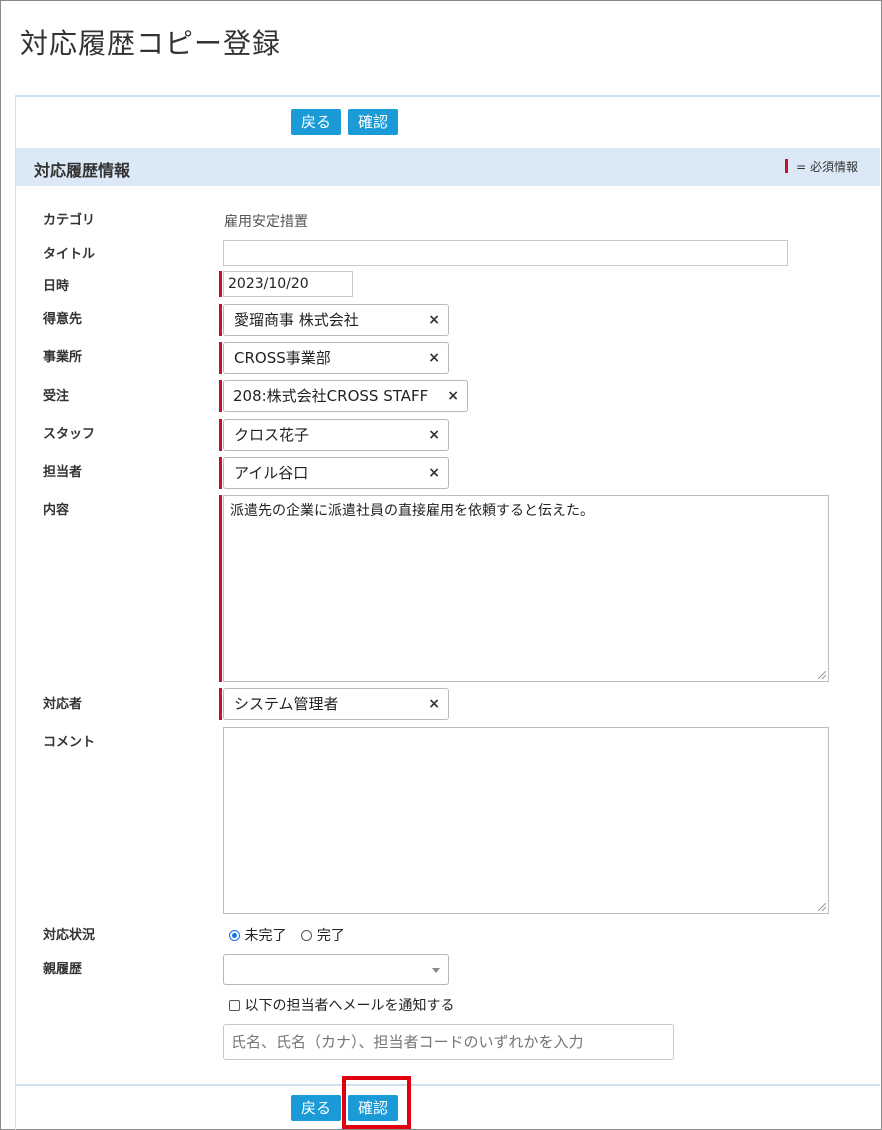 The image size is (882, 1130). I want to click on clear-person-in-charge-icon: ×, so click(434, 473).